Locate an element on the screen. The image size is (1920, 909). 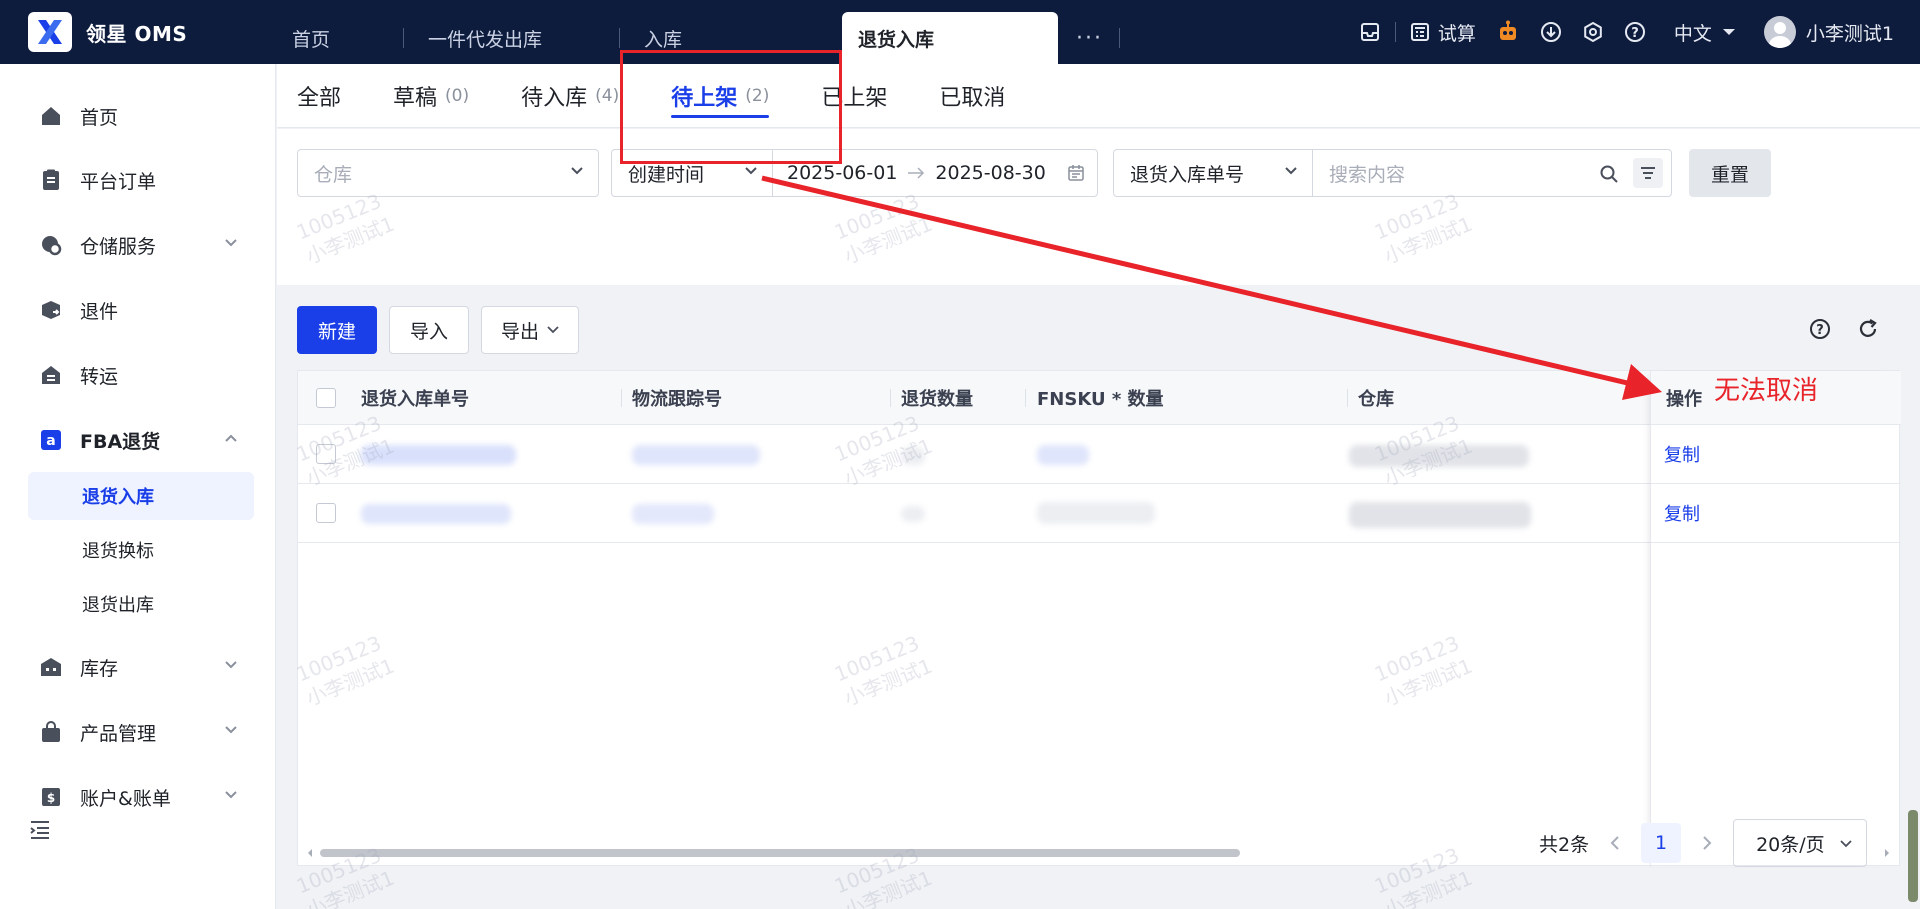
scroll-right-icon is located at coordinates (1887, 853).